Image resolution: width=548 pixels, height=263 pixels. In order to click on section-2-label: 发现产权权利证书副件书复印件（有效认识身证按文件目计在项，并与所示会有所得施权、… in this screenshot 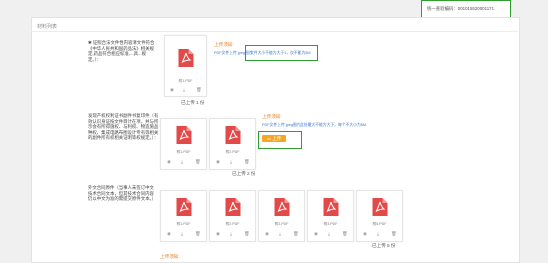, I will do `click(123, 127)`.